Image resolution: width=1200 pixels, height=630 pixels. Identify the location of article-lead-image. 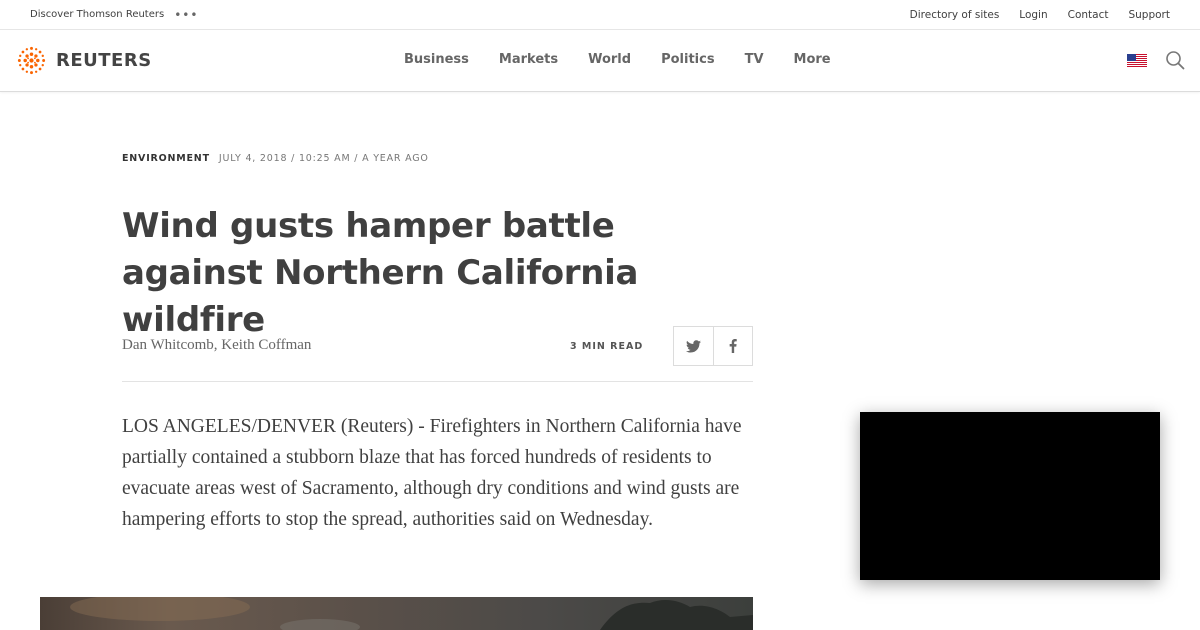
(396, 613).